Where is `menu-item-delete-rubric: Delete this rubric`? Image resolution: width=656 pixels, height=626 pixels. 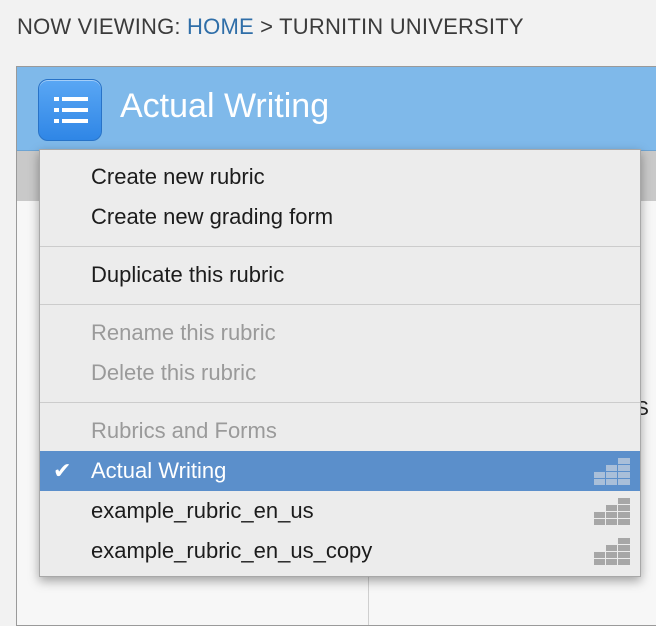 menu-item-delete-rubric: Delete this rubric is located at coordinates (174, 372).